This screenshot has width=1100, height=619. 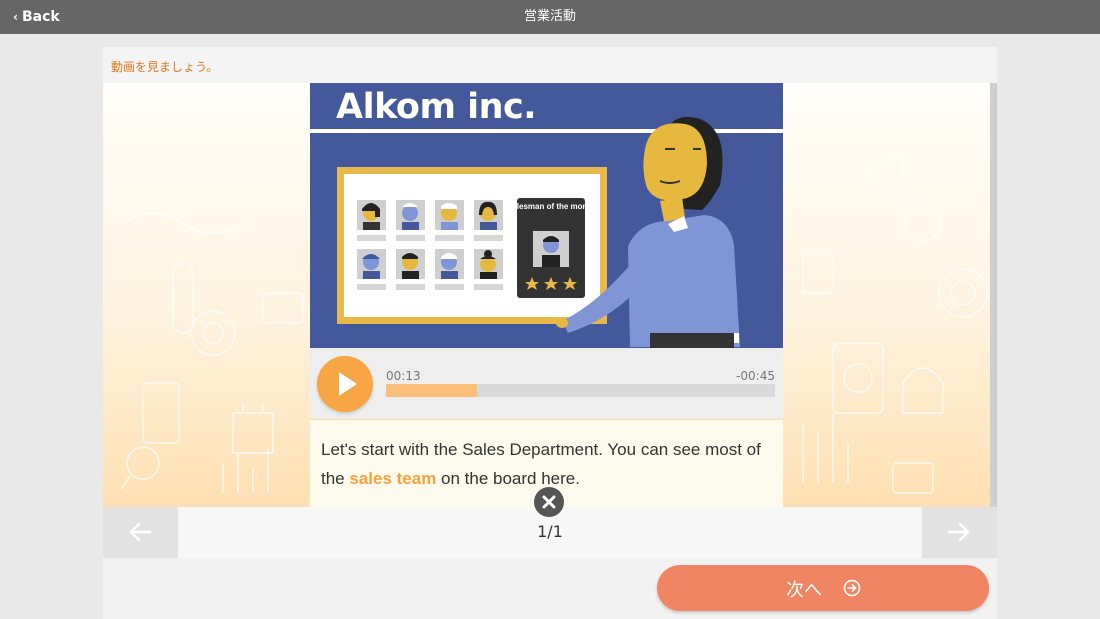 I want to click on arrow-right-icon, so click(x=958, y=532).